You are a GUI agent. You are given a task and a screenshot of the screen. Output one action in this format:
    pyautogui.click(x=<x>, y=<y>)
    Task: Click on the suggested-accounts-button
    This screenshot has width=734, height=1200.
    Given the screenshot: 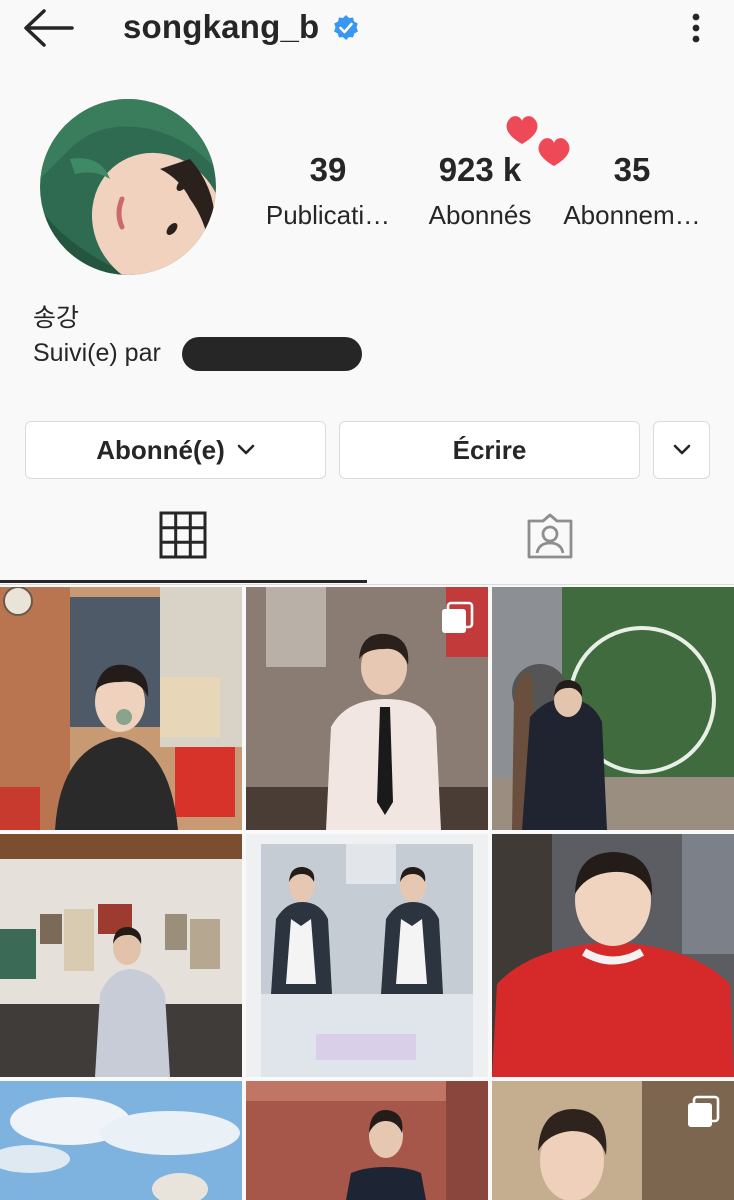 What is the action you would take?
    pyautogui.click(x=681, y=450)
    